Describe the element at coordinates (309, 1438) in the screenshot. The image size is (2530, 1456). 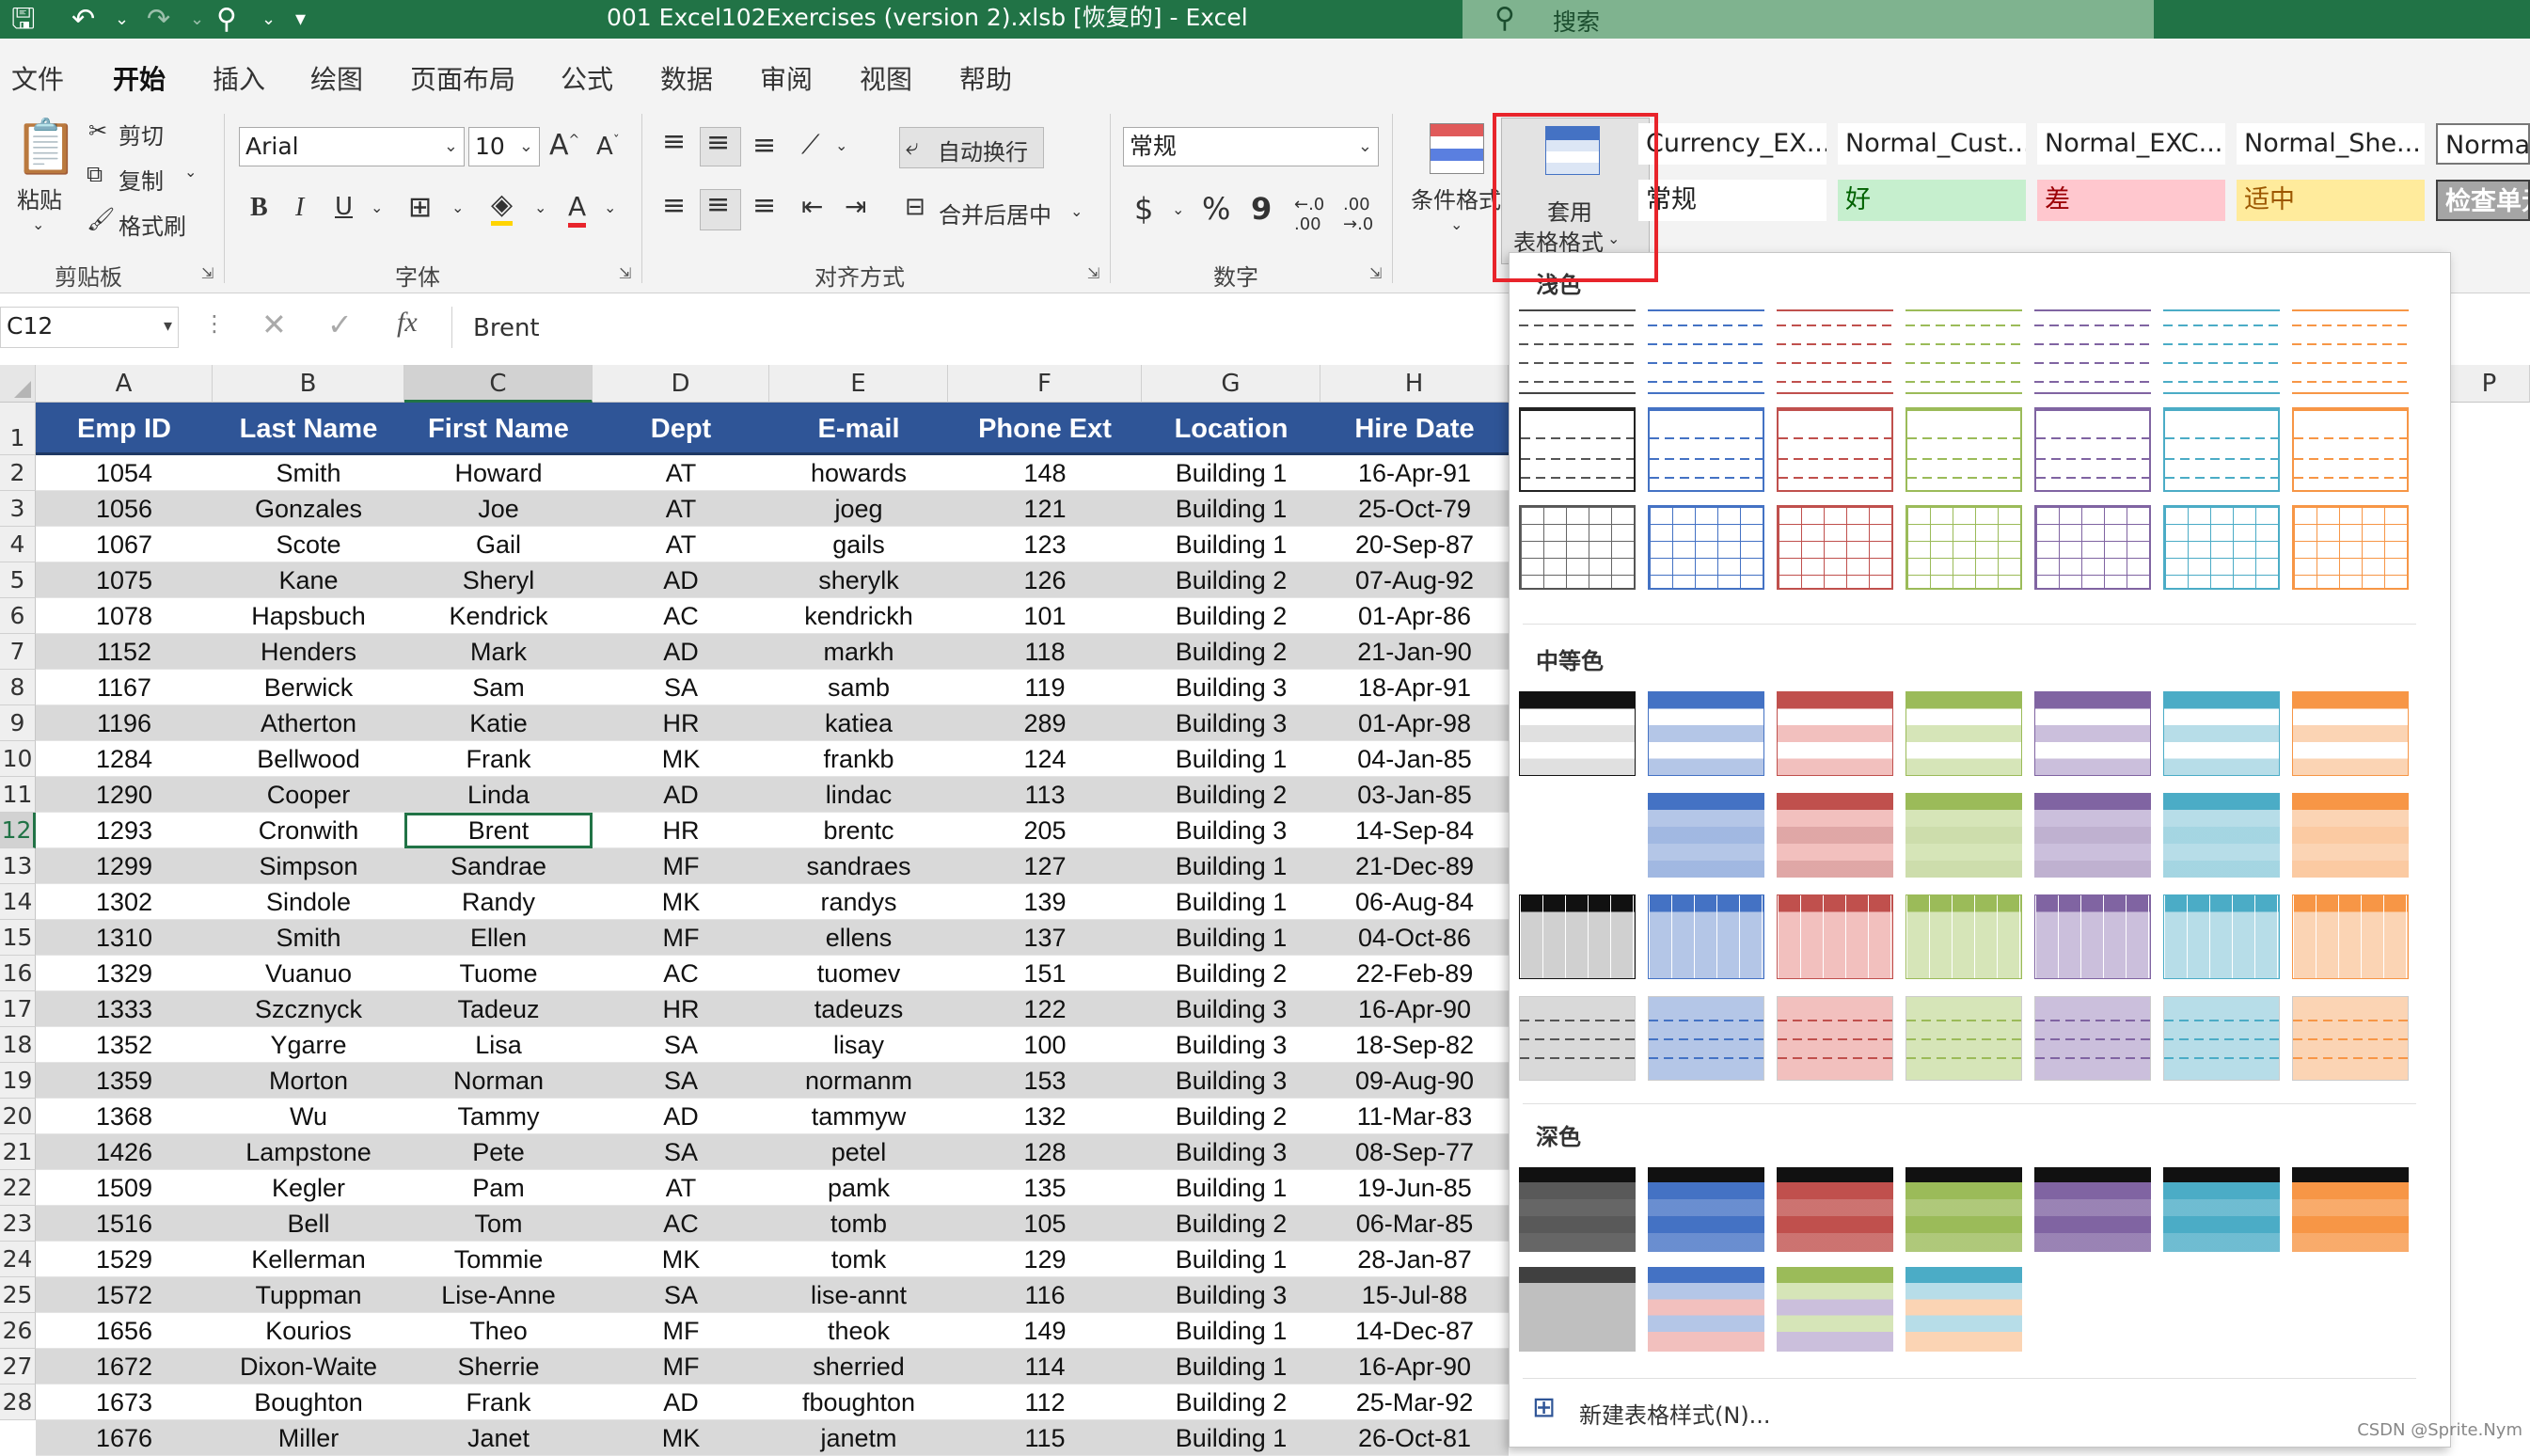
I see `table-cell: Miller` at that location.